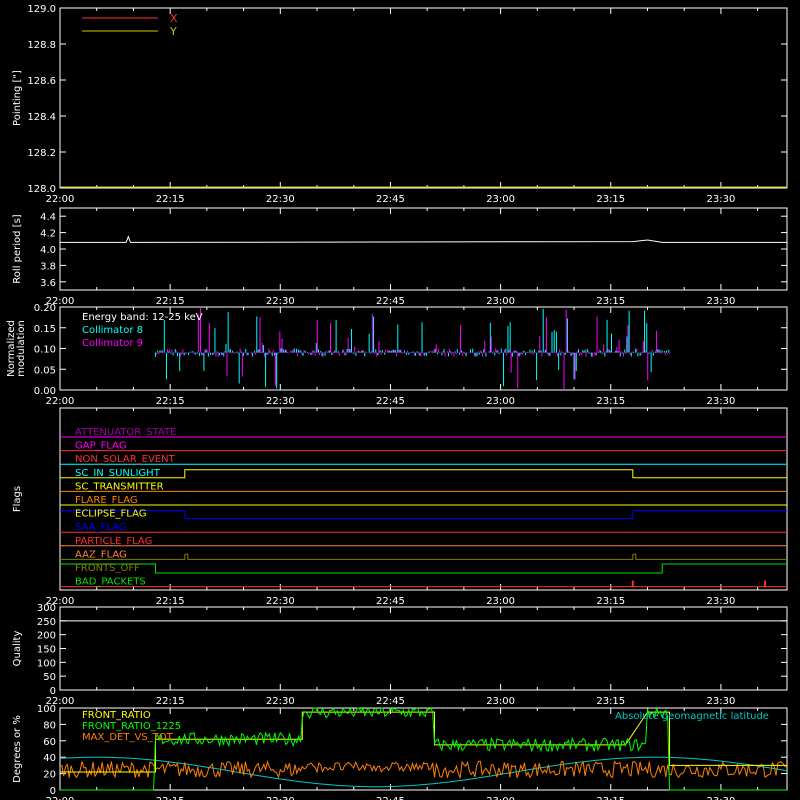  Describe the element at coordinates (112, 330) in the screenshot. I see `legend-collimator-8: Collimator 8` at that location.